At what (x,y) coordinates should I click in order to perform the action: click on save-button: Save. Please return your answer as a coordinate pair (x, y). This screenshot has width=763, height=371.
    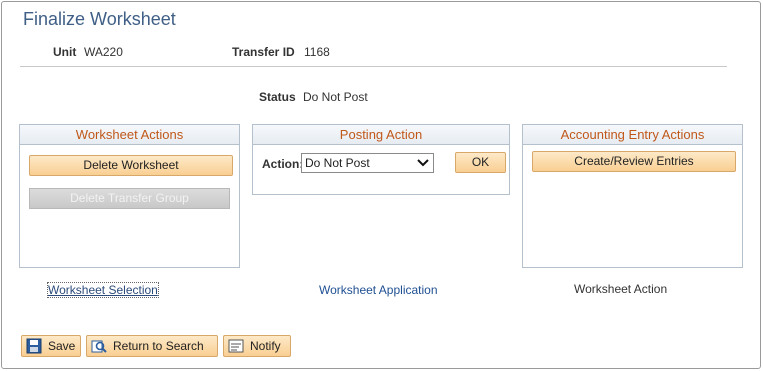
    Looking at the image, I should click on (51, 346).